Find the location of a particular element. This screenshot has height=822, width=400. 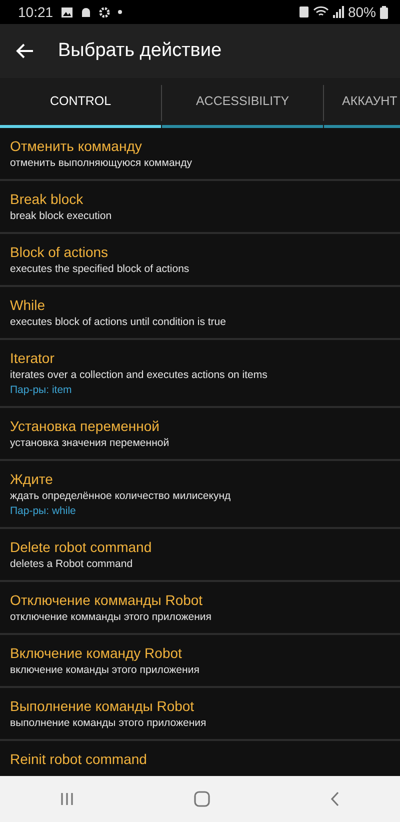

back-button is located at coordinates (25, 51).